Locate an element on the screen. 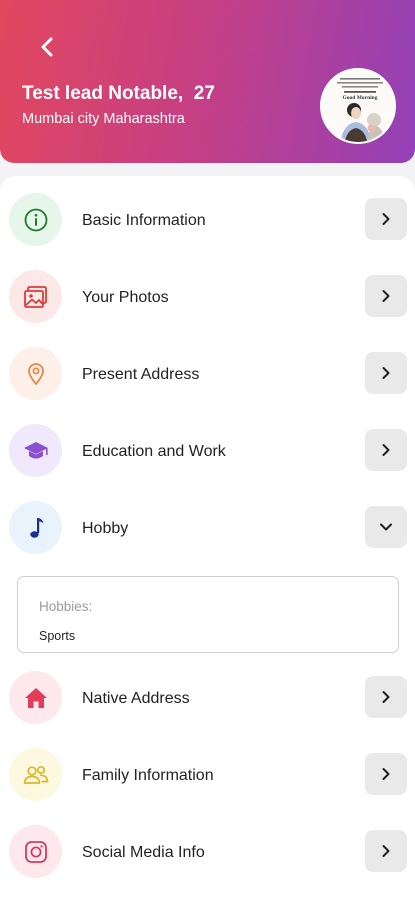 The image size is (415, 900). back-button is located at coordinates (47, 47).